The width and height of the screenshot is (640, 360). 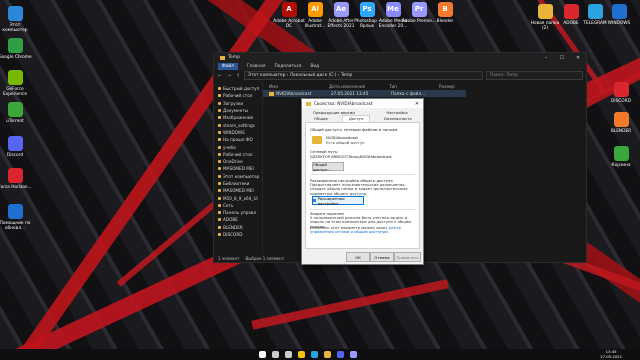 What do you see at coordinates (353, 354) in the screenshot?
I see `premiere-icon` at bounding box center [353, 354].